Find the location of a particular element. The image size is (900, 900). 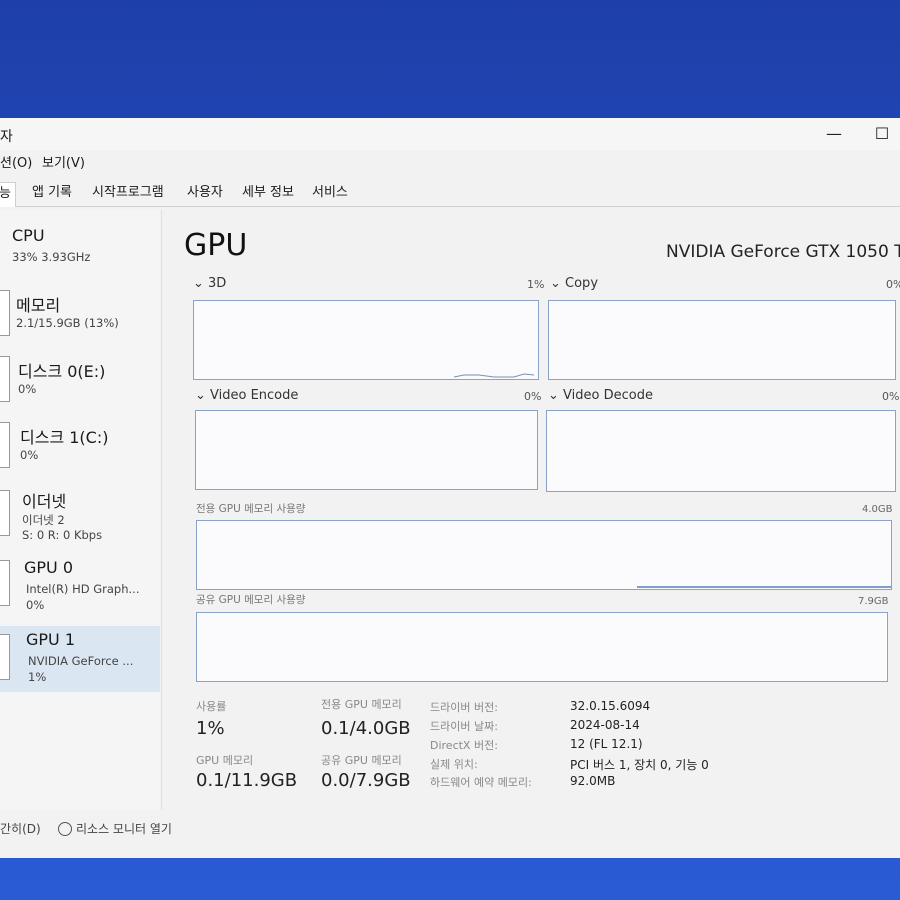

engine-video-encode-label: ⌄ Video Encode is located at coordinates (246, 395).